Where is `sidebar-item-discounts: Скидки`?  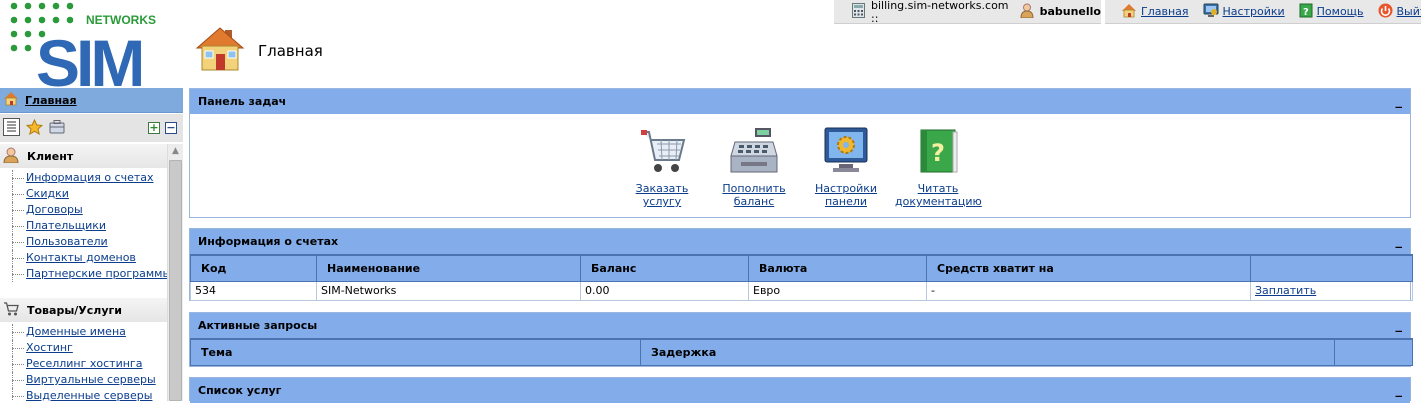 sidebar-item-discounts: Скидки is located at coordinates (97, 194).